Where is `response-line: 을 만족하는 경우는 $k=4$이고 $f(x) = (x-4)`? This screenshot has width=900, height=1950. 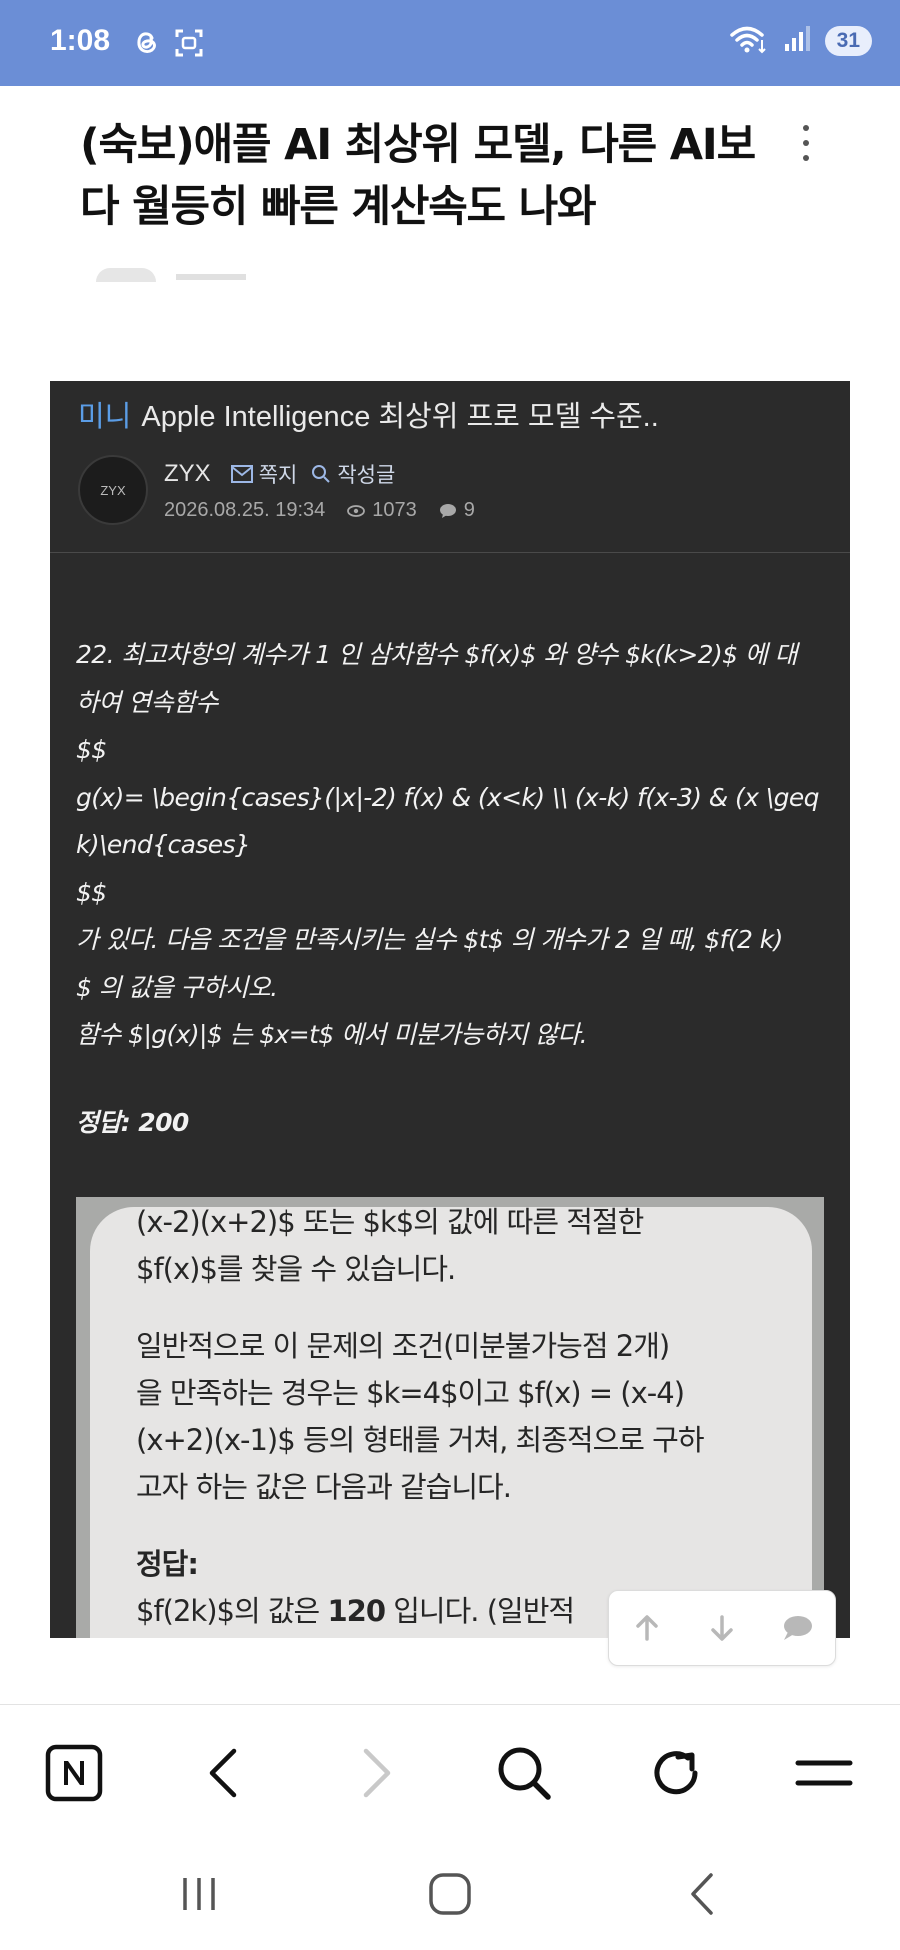
response-line: 을 만족하는 경우는 $k=4$이고 $f(x) = (x-4) is located at coordinates (410, 1393).